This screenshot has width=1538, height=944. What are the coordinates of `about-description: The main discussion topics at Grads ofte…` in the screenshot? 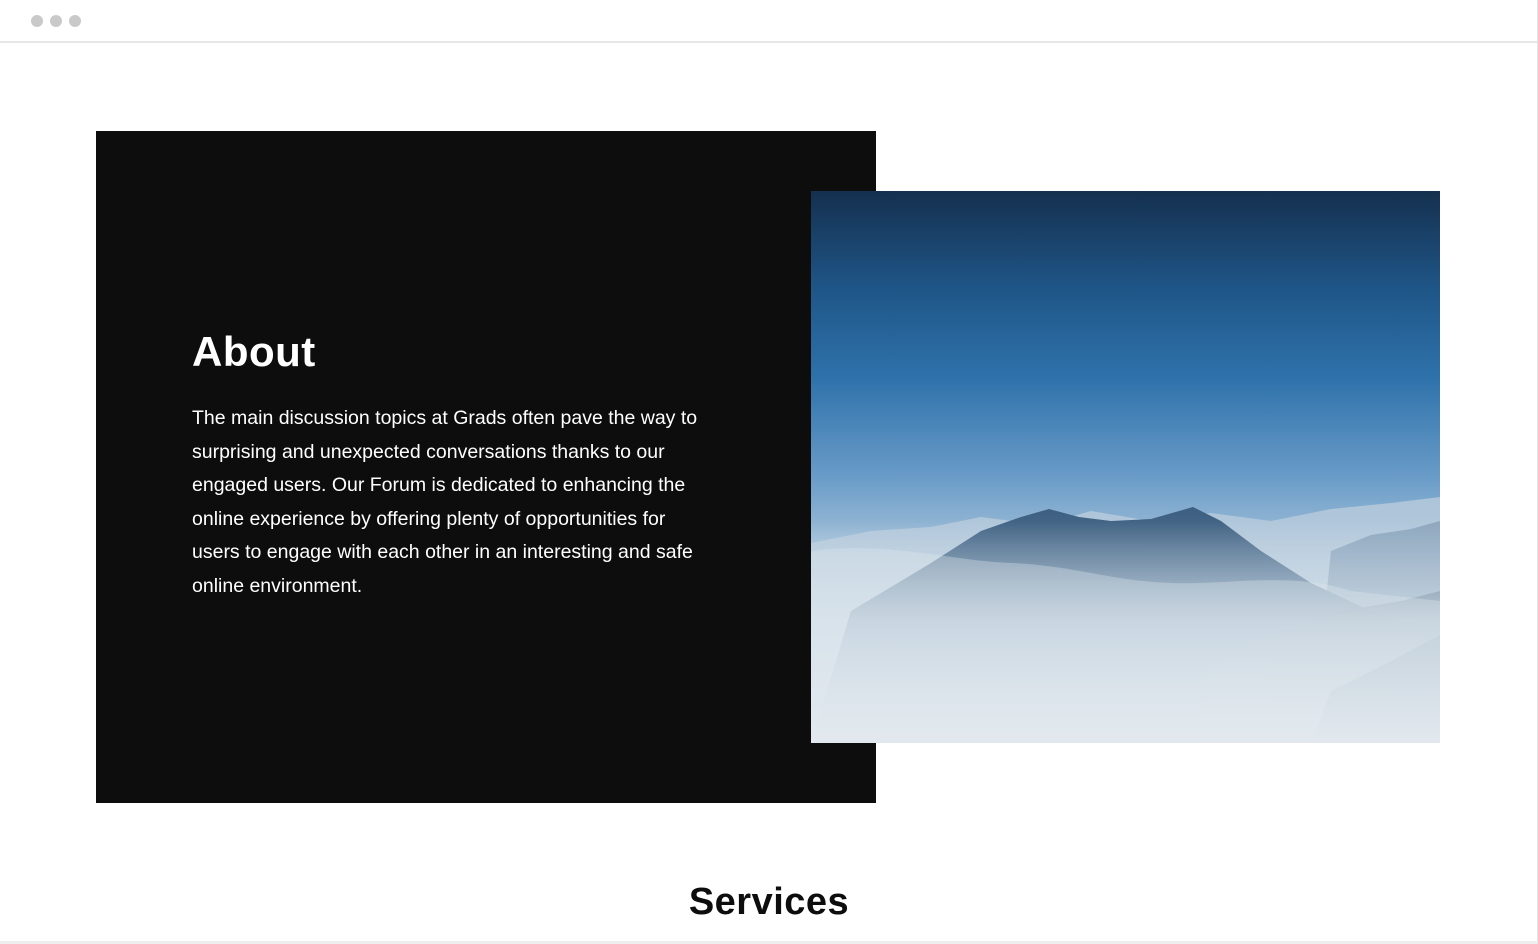 It's located at (445, 502).